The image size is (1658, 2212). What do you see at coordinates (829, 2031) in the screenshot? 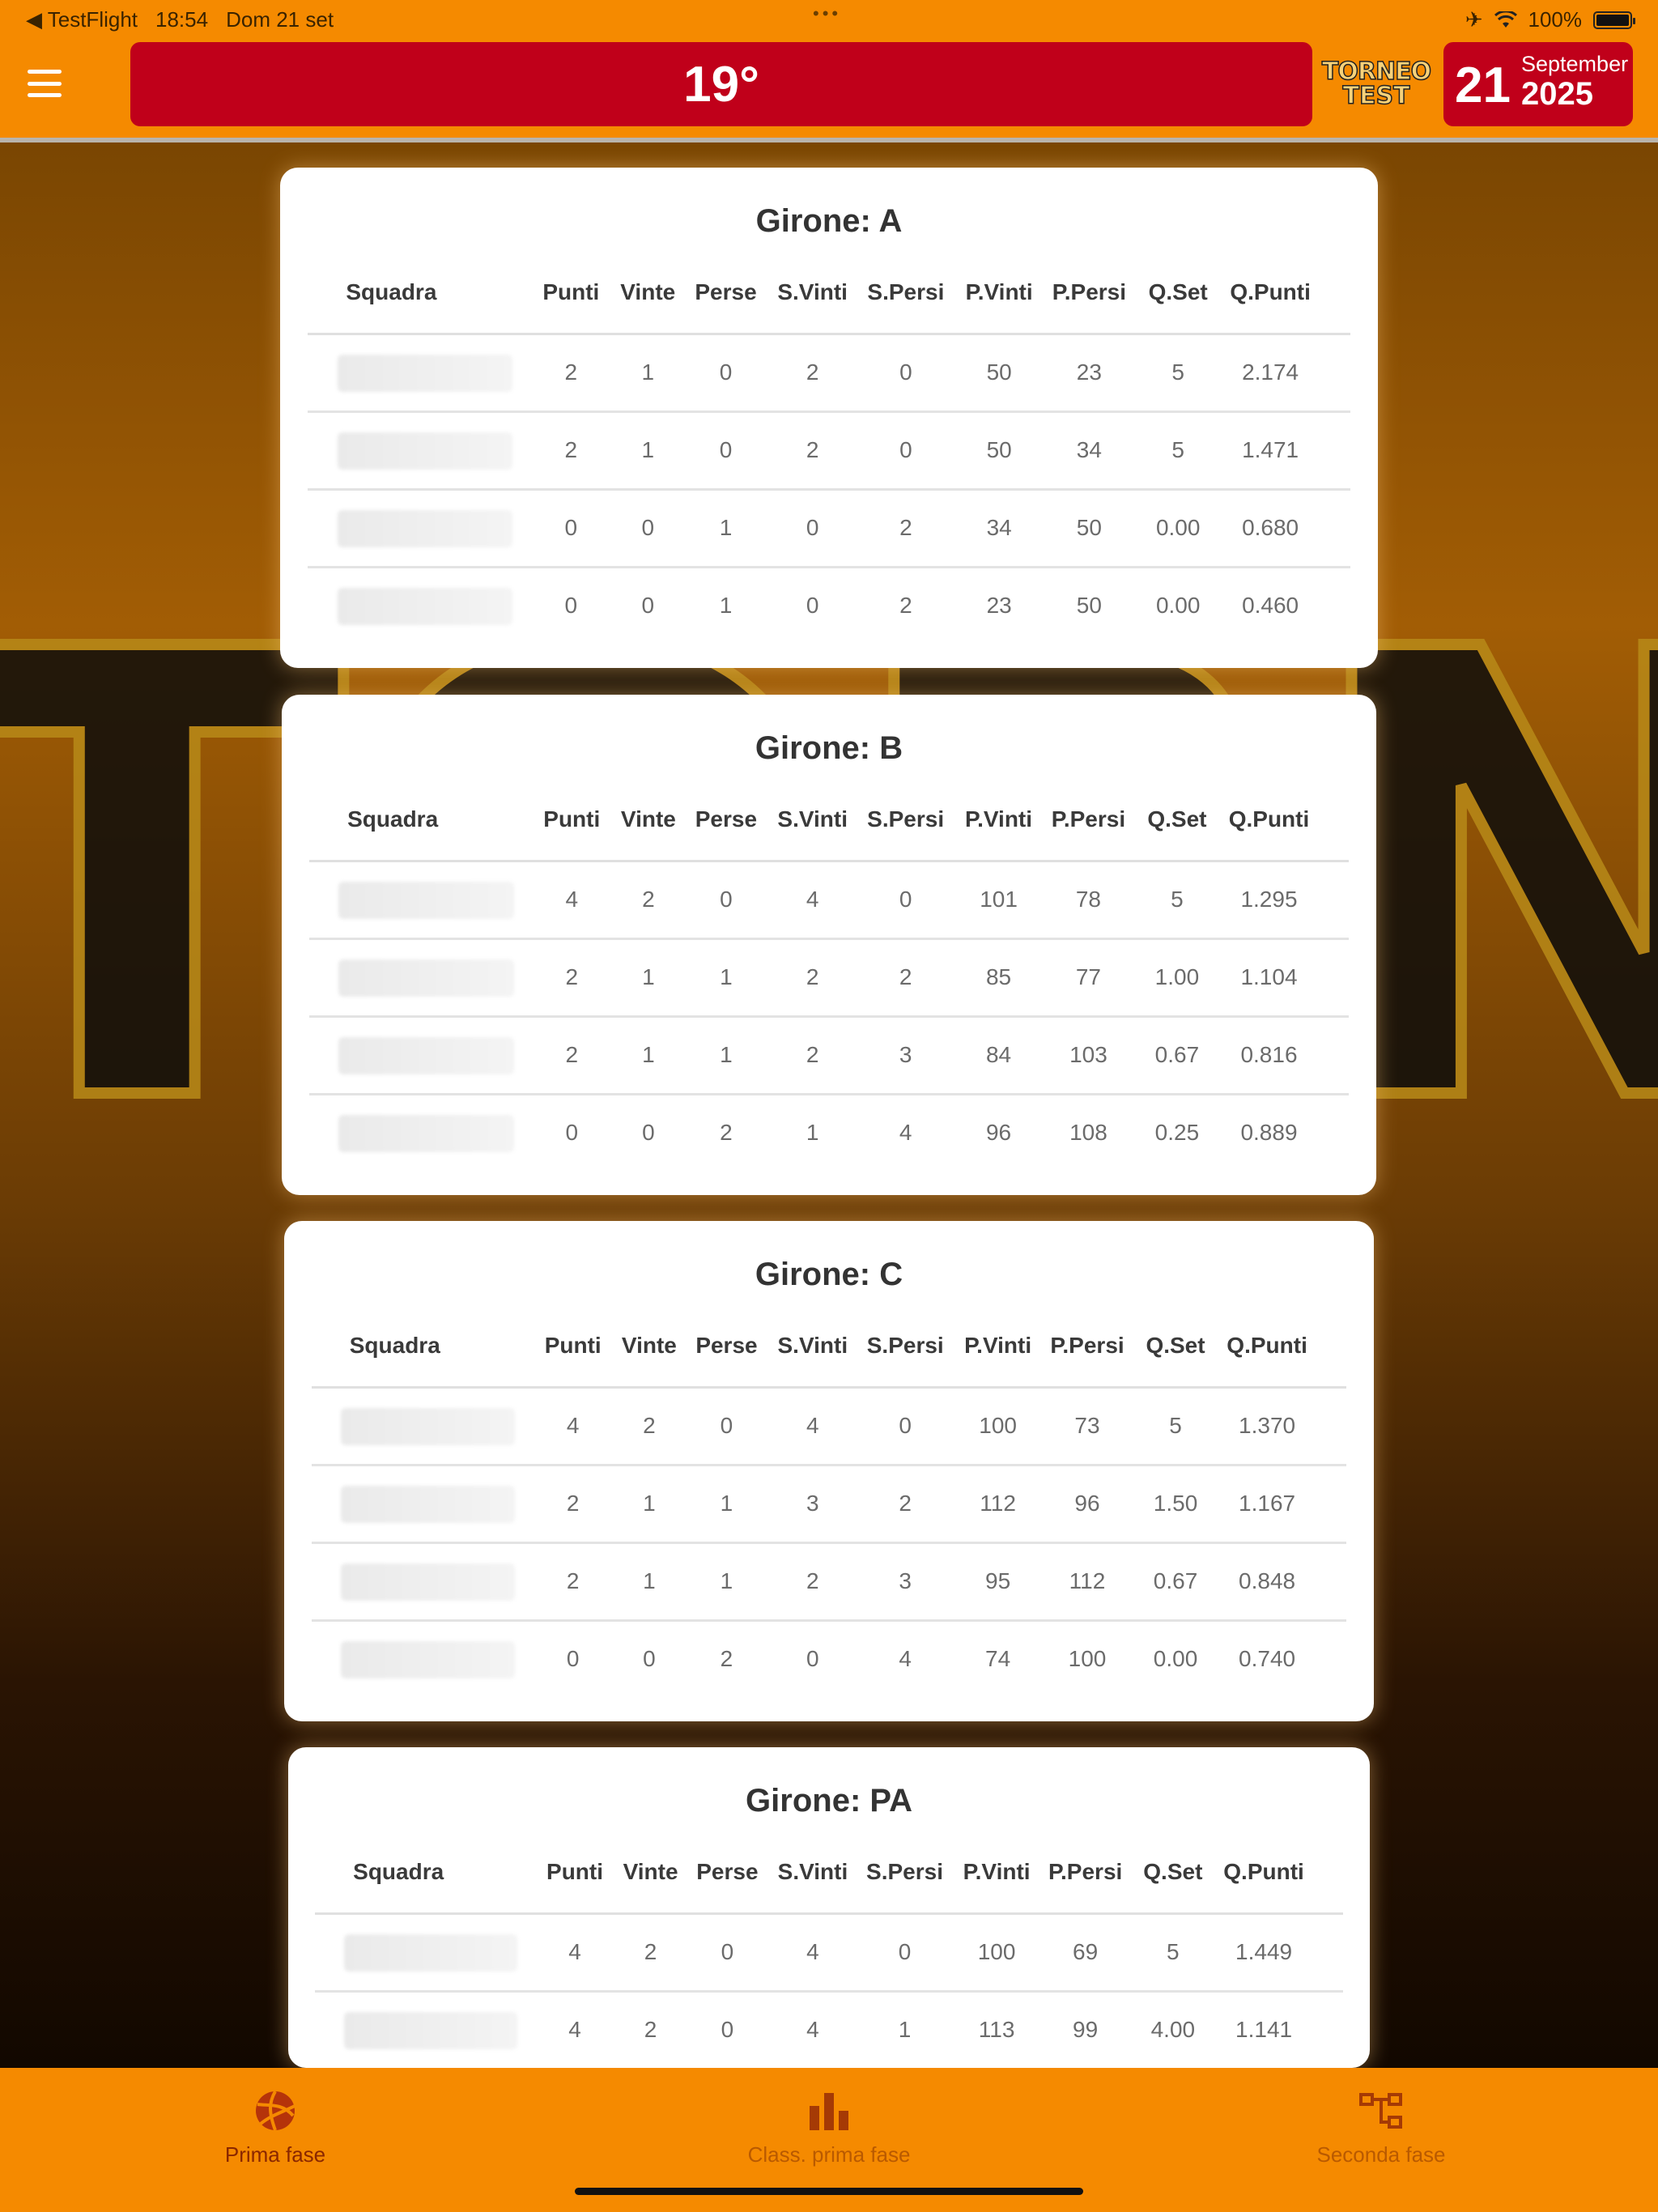
I see `table-row: 4 2 0 4 1 113 99 4.00 1.141` at bounding box center [829, 2031].